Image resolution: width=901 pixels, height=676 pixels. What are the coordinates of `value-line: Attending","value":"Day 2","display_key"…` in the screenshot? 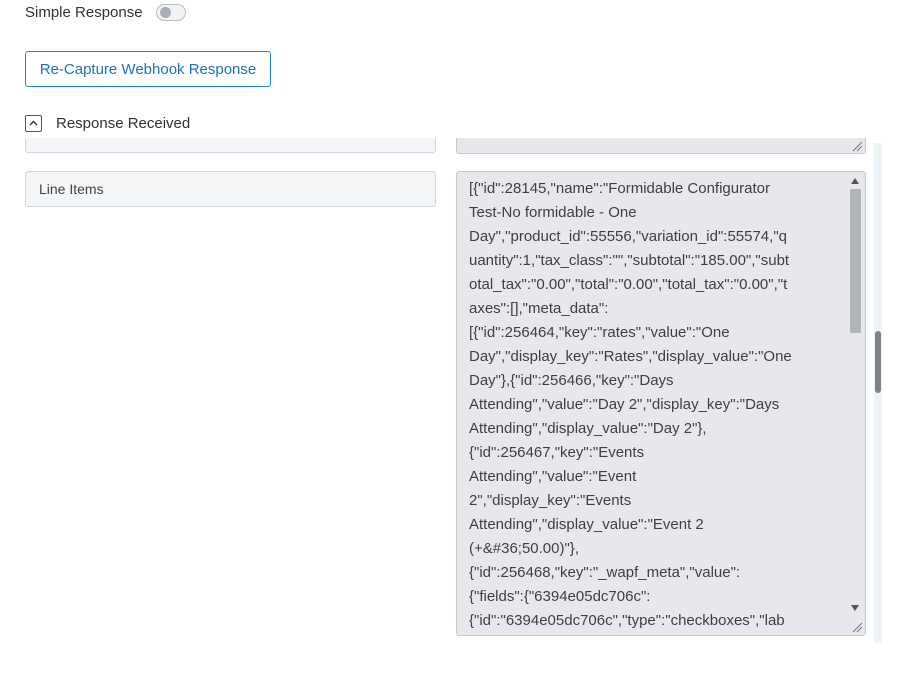 It's located at (624, 404).